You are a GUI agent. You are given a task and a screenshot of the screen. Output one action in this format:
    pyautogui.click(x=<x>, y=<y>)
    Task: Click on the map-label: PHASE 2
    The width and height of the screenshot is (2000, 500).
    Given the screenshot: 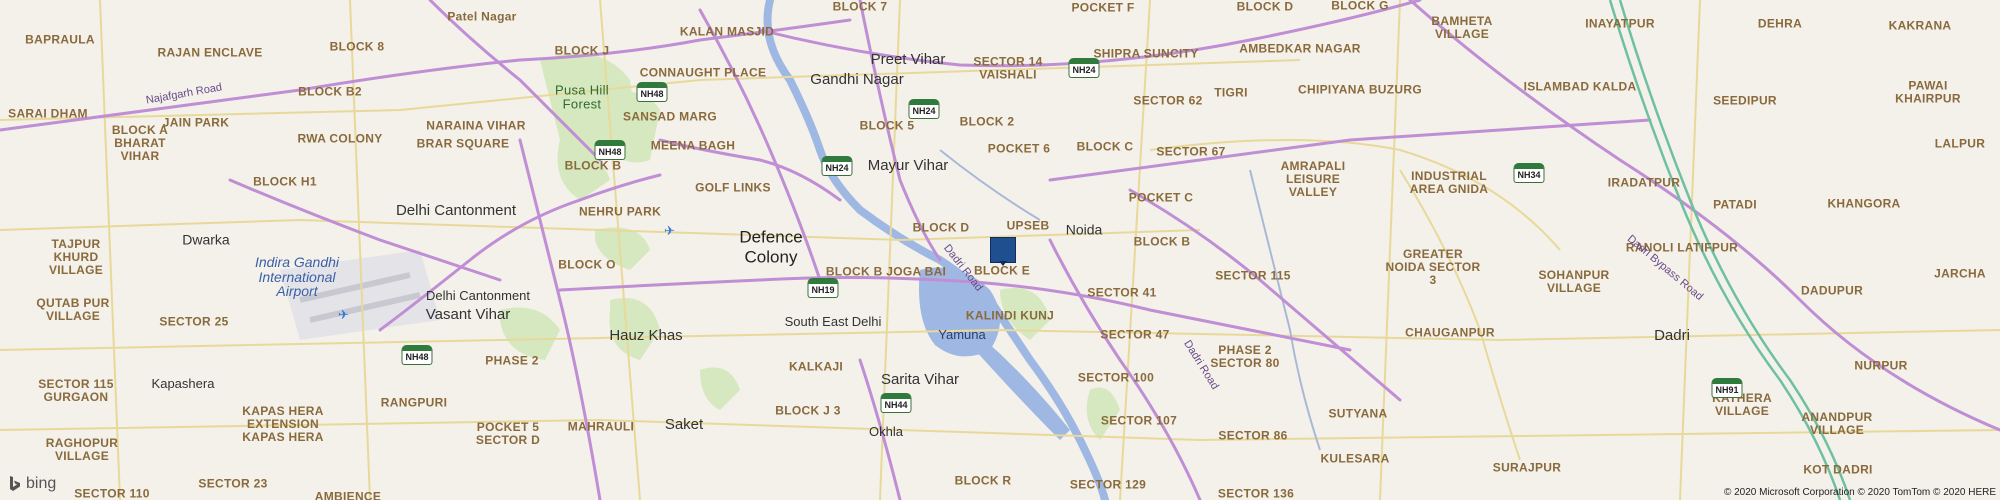 What is the action you would take?
    pyautogui.click(x=512, y=360)
    